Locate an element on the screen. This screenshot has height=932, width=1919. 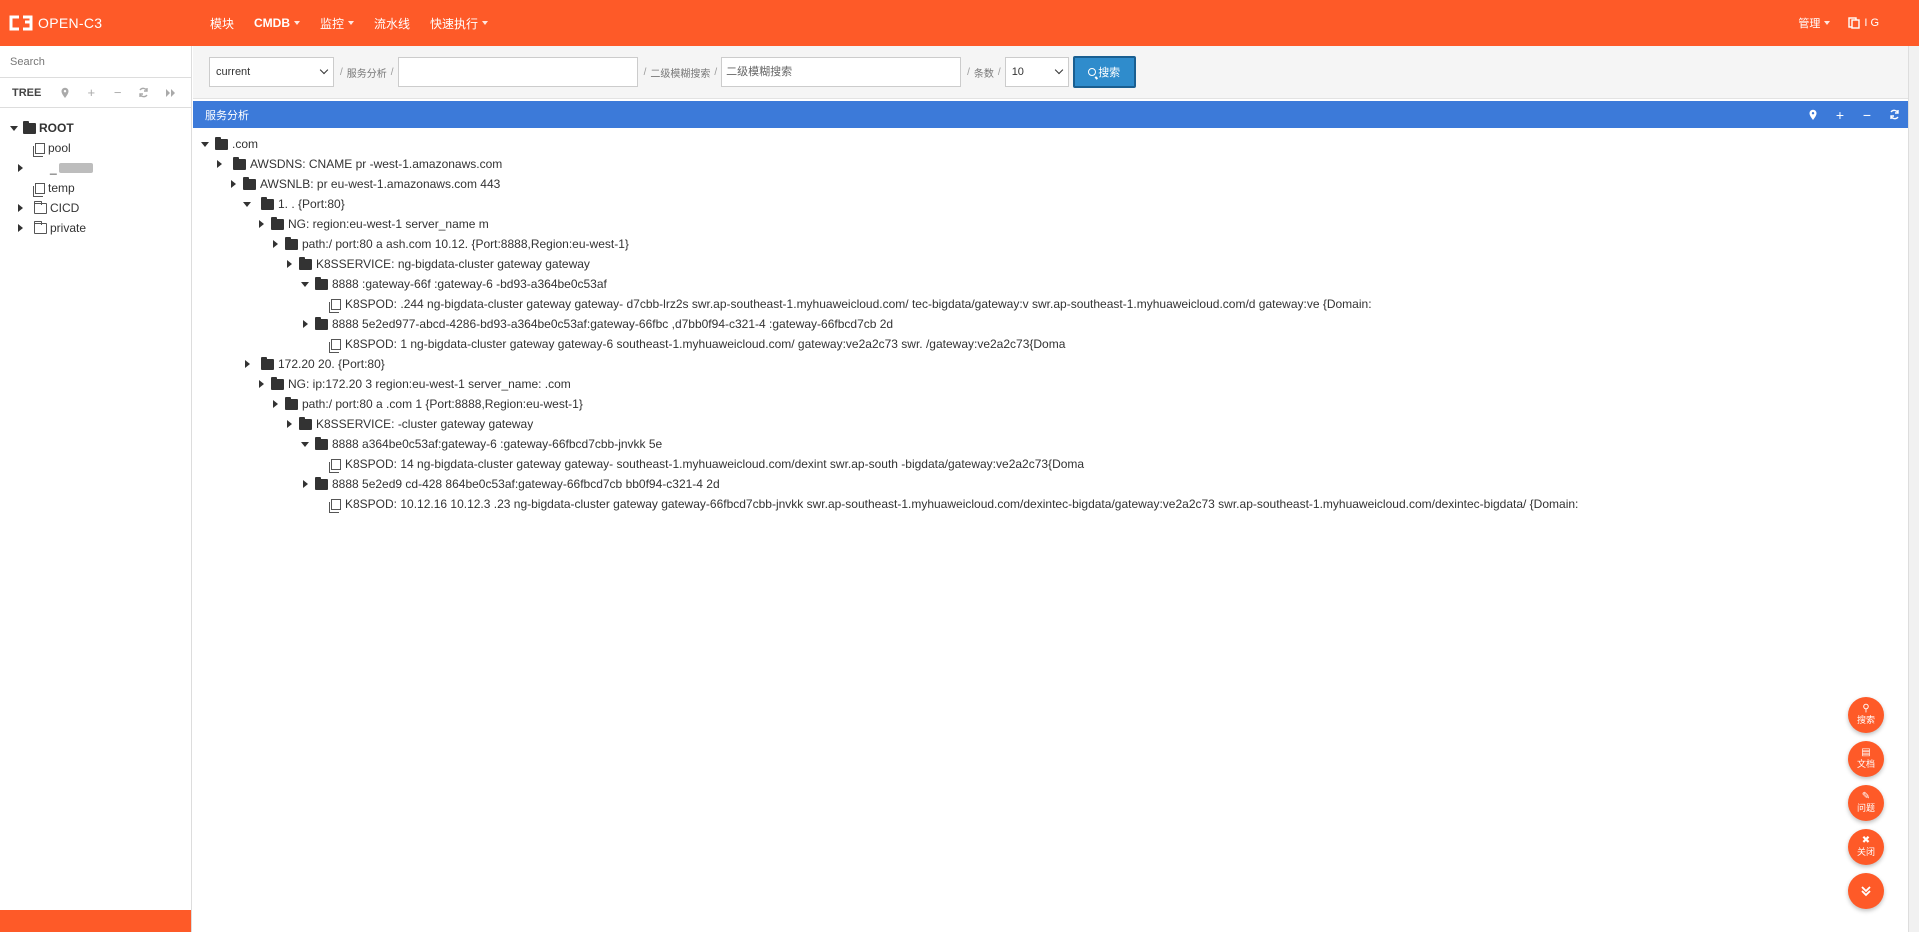
user-card-icon is located at coordinates (1854, 23).